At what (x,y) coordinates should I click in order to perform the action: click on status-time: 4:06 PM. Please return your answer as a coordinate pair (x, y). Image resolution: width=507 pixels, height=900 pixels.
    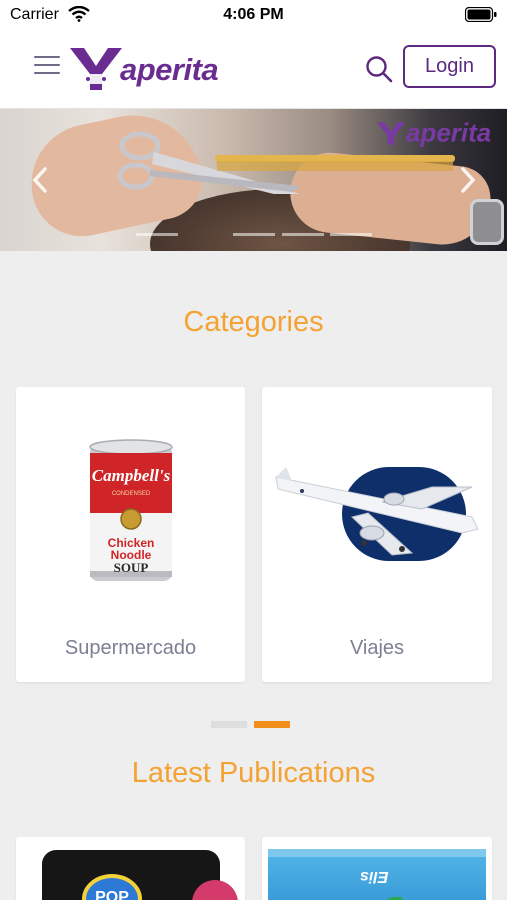
    Looking at the image, I should click on (253, 14).